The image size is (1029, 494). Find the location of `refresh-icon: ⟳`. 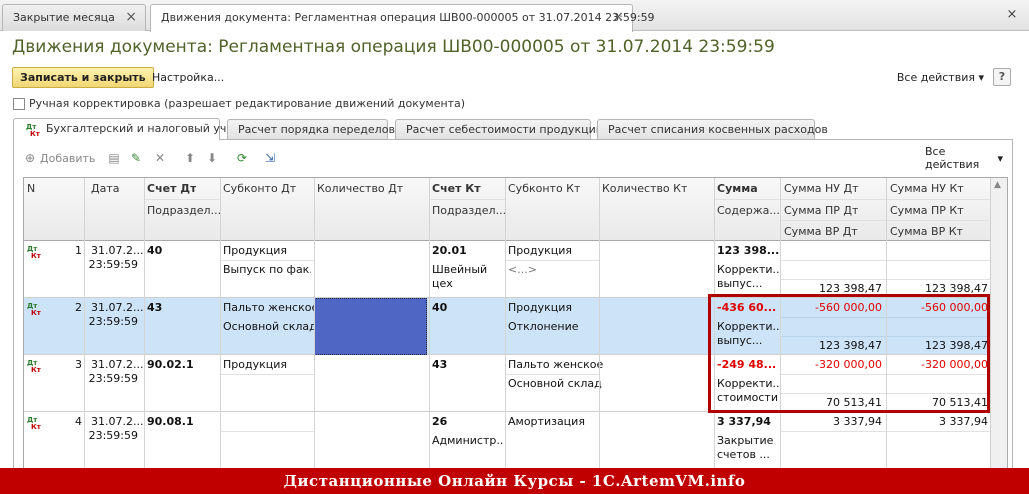

refresh-icon: ⟳ is located at coordinates (242, 158).